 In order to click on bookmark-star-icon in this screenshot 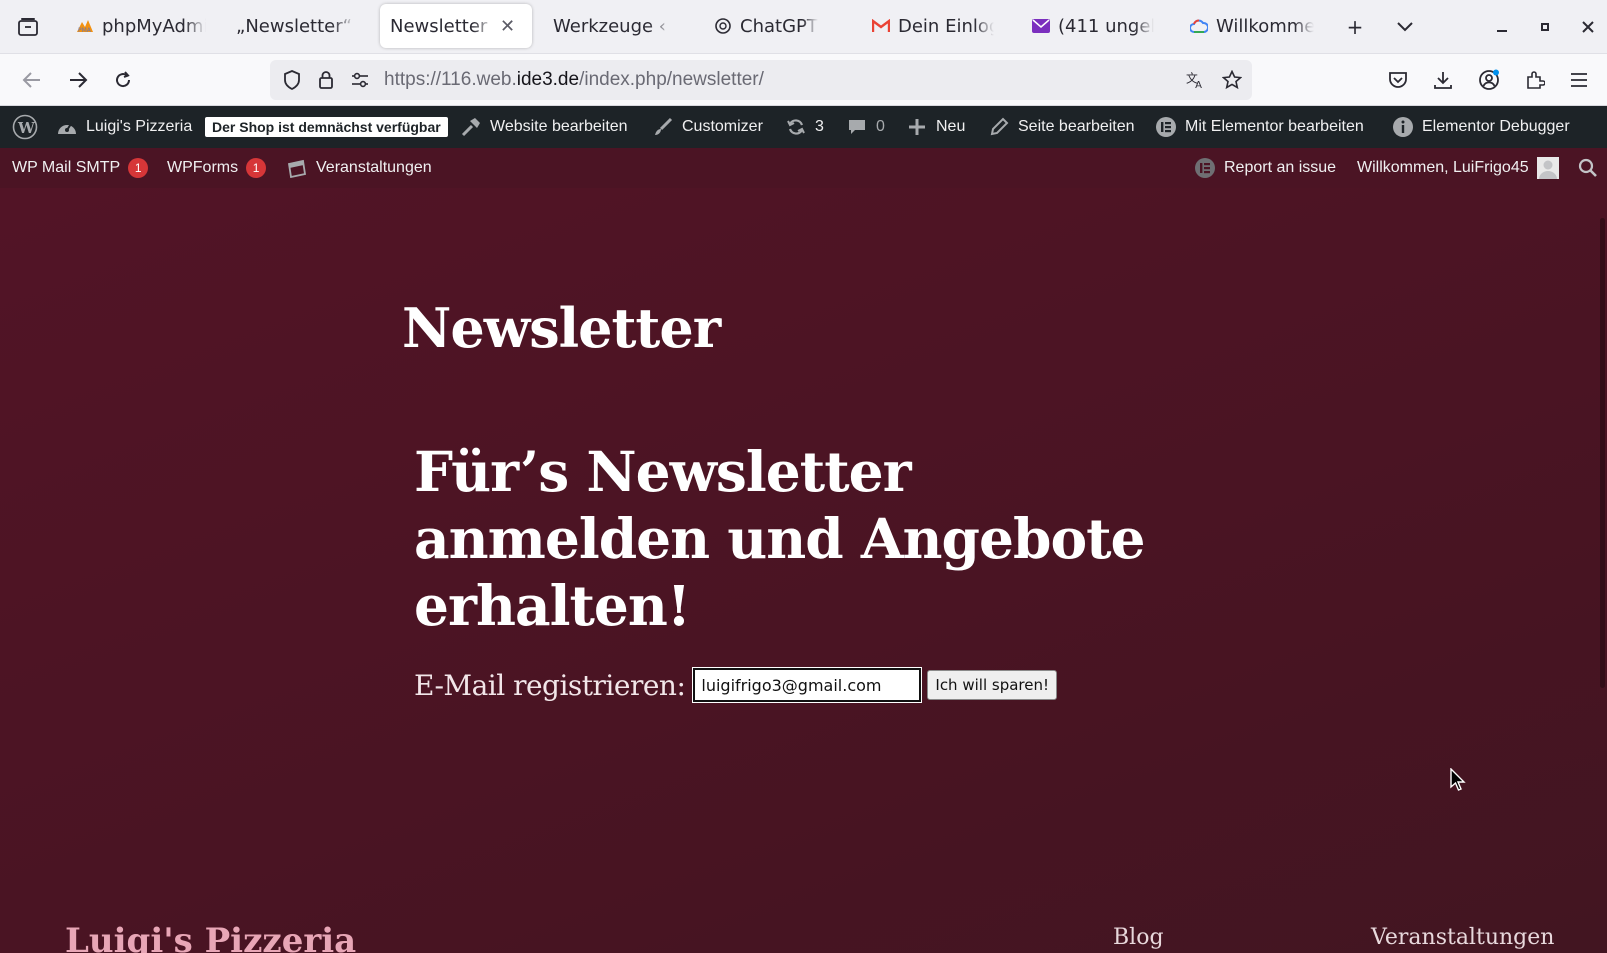, I will do `click(1232, 80)`.